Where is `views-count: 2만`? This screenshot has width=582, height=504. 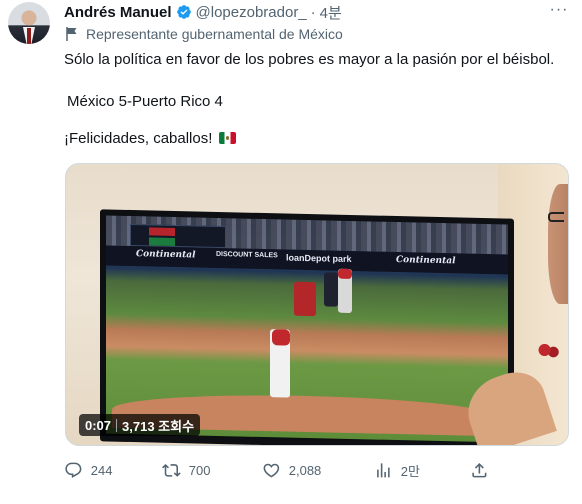 views-count: 2만 is located at coordinates (410, 471).